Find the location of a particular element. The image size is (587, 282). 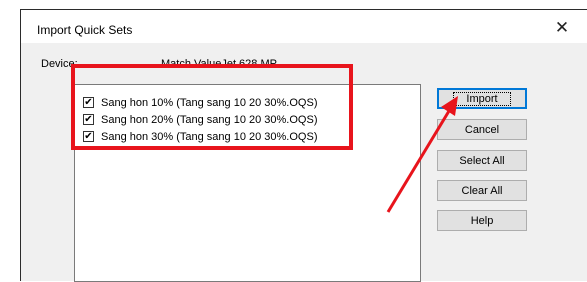

annotation-arrow is located at coordinates (422, 154).